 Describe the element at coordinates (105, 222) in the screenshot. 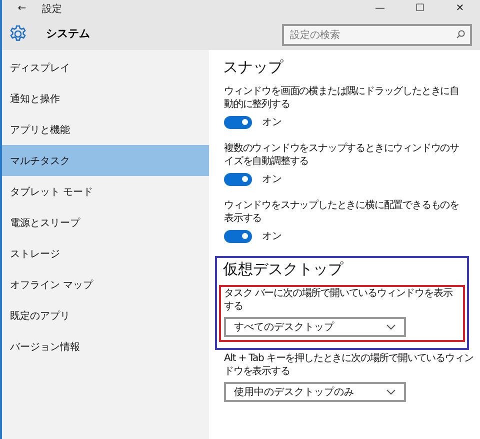

I see `sidebar-item: 電源とスリープ` at that location.